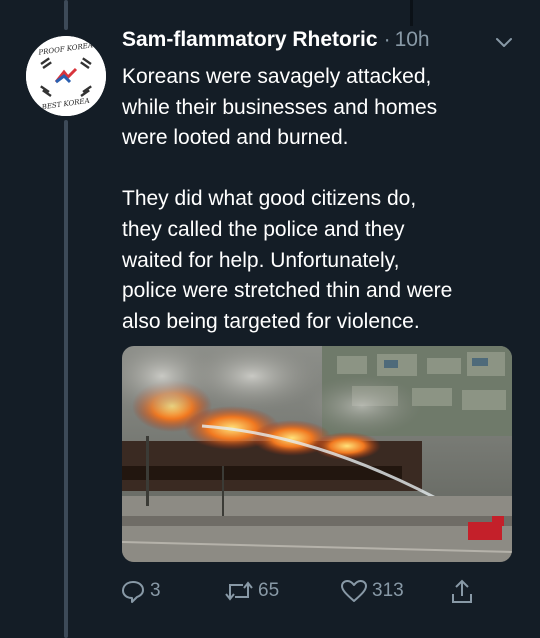 The width and height of the screenshot is (540, 638). I want to click on retweet-icon, so click(239, 591).